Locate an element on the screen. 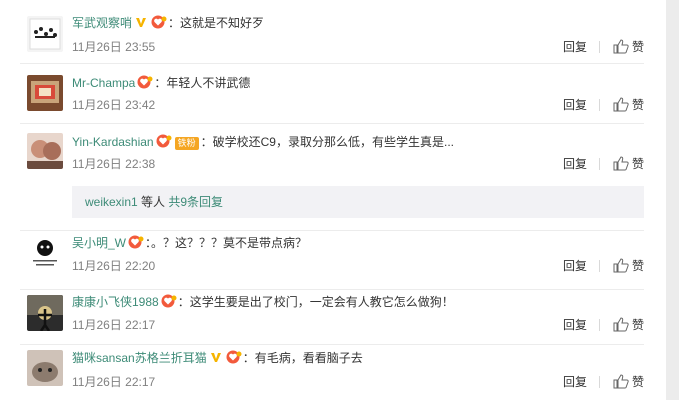 Image resolution: width=679 pixels, height=400 pixels. comment-username: 猫咪sansan苏格兰折耳猫 is located at coordinates (139, 358).